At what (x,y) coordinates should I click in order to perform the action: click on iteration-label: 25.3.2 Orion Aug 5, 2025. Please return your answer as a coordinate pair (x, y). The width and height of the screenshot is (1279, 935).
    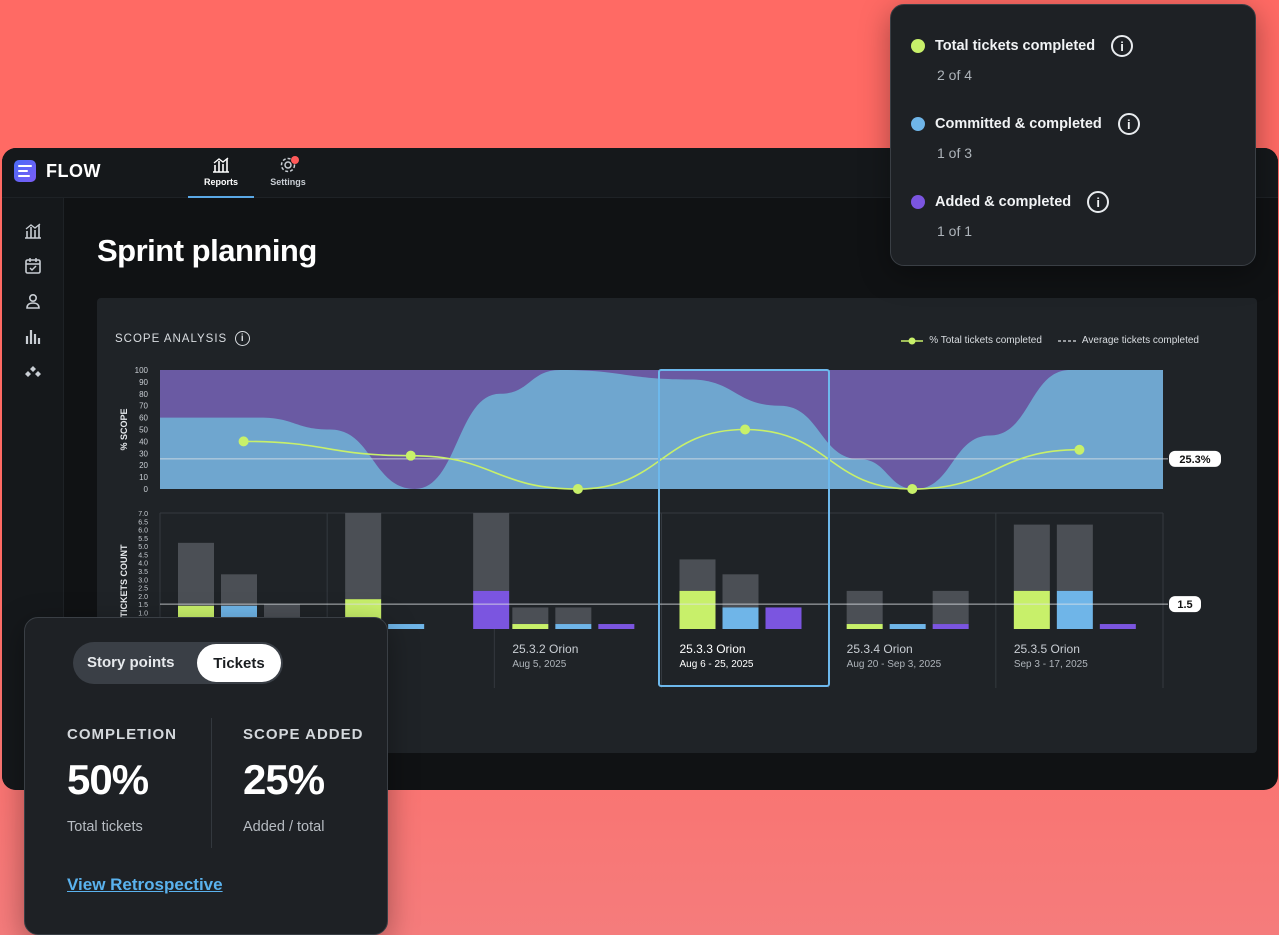
    Looking at the image, I should click on (545, 656).